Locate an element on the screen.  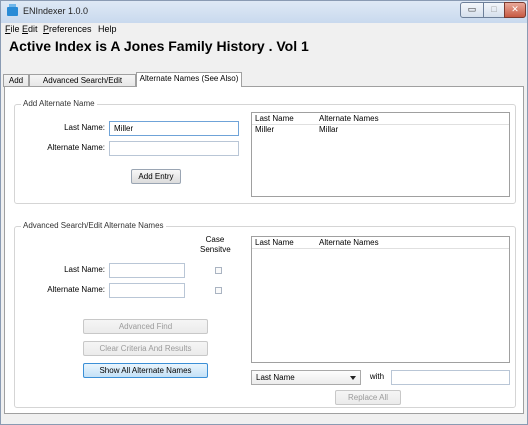
add-list-col-alternate-names: Alternate Names is located at coordinates (349, 118).